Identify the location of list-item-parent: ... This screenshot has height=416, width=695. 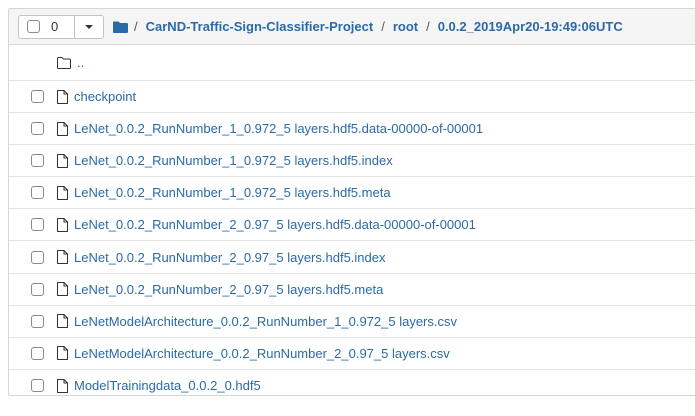
(352, 63).